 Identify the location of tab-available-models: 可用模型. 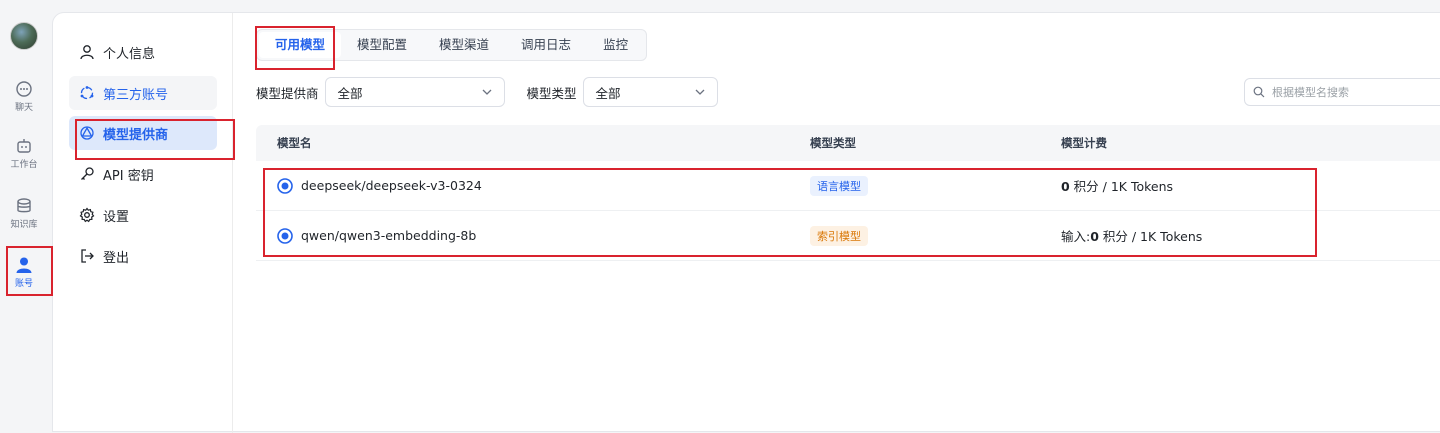
(300, 45).